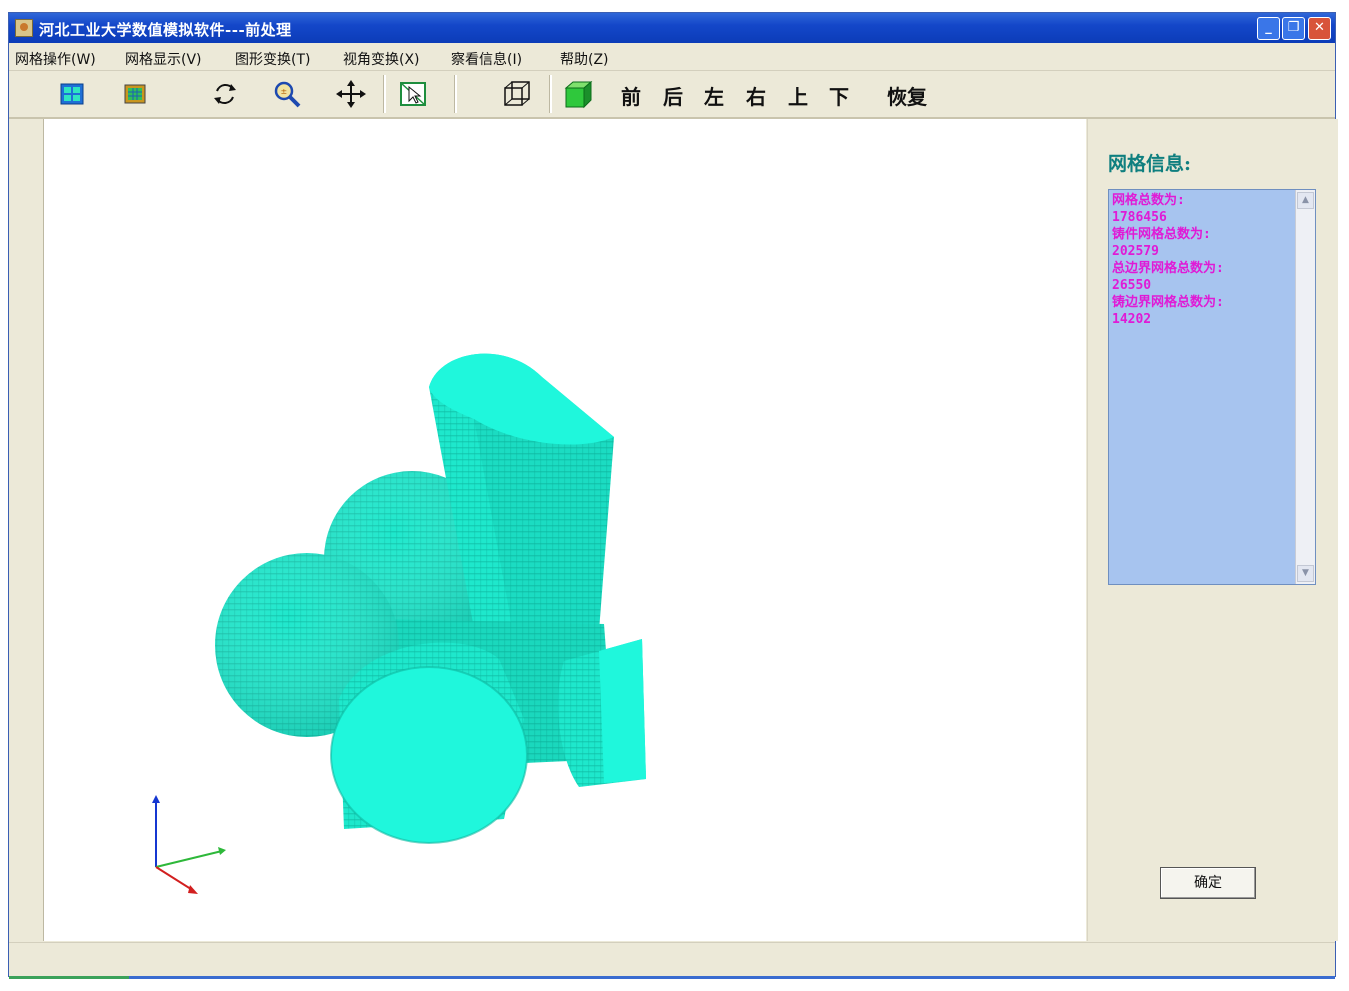 The height and width of the screenshot is (991, 1349). What do you see at coordinates (907, 95) in the screenshot?
I see `restore-view-button: 恢复` at bounding box center [907, 95].